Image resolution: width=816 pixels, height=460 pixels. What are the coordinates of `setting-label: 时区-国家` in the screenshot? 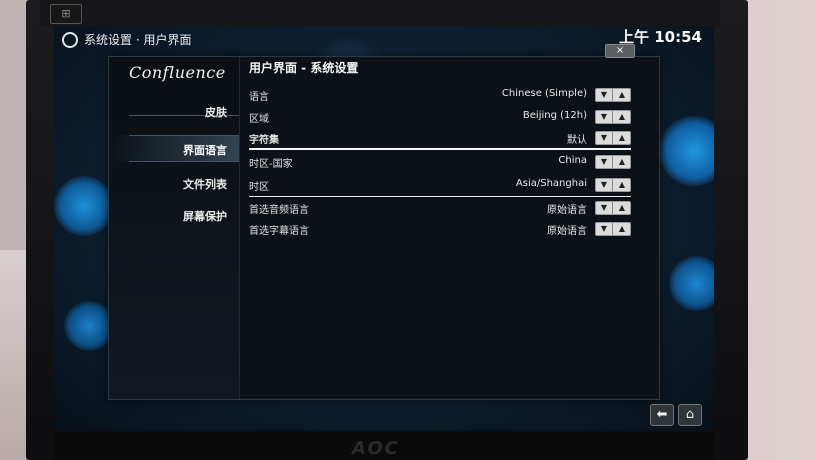 It's located at (271, 164).